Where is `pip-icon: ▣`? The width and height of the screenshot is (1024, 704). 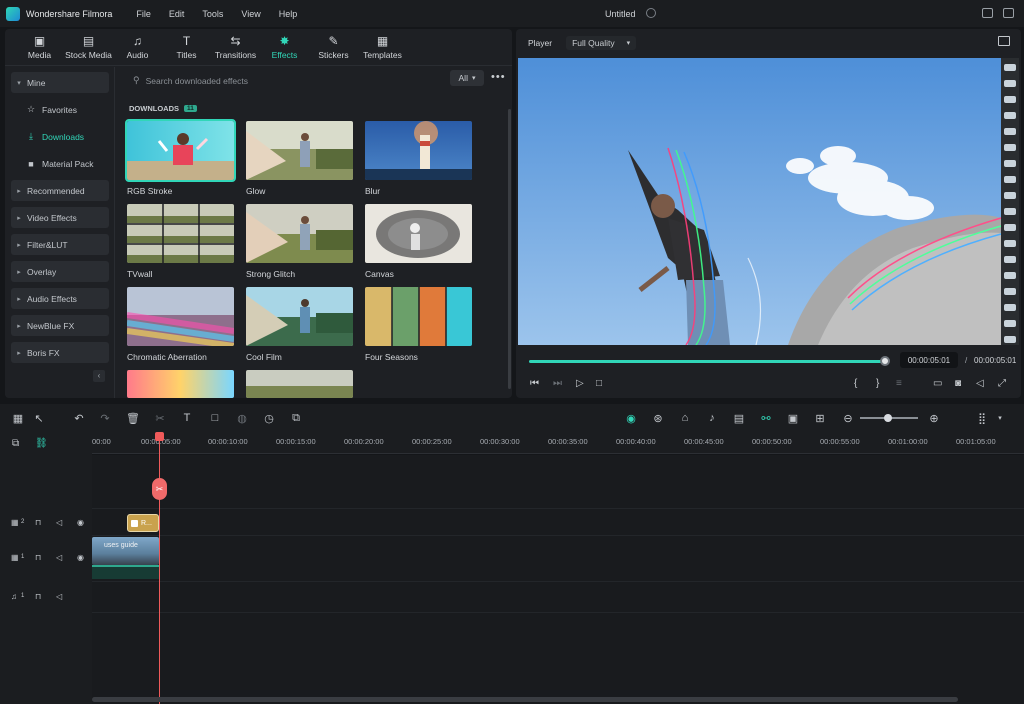 pip-icon: ▣ is located at coordinates (793, 418).